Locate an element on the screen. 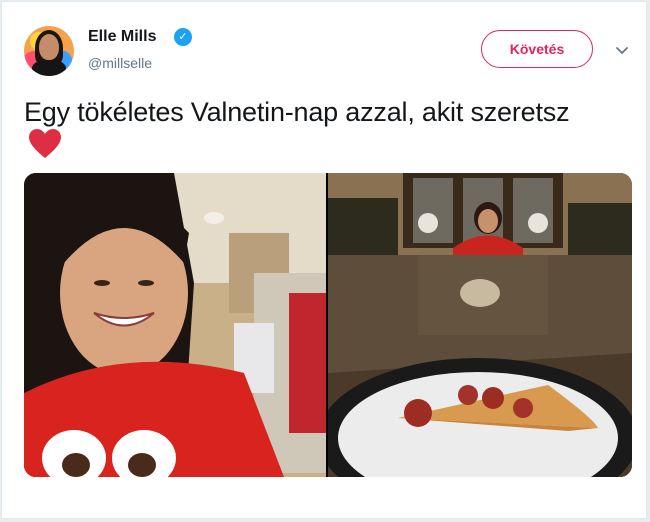 This screenshot has width=650, height=522. red-heart-icon is located at coordinates (45, 143).